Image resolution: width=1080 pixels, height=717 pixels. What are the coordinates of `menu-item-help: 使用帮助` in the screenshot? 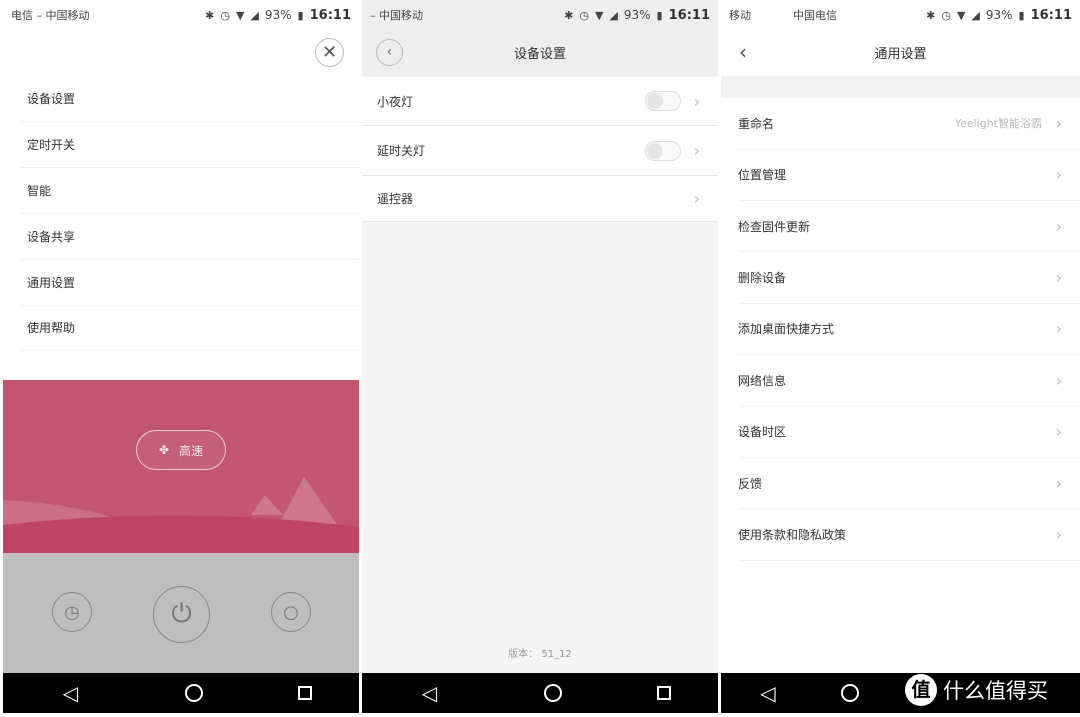 It's located at (190, 328).